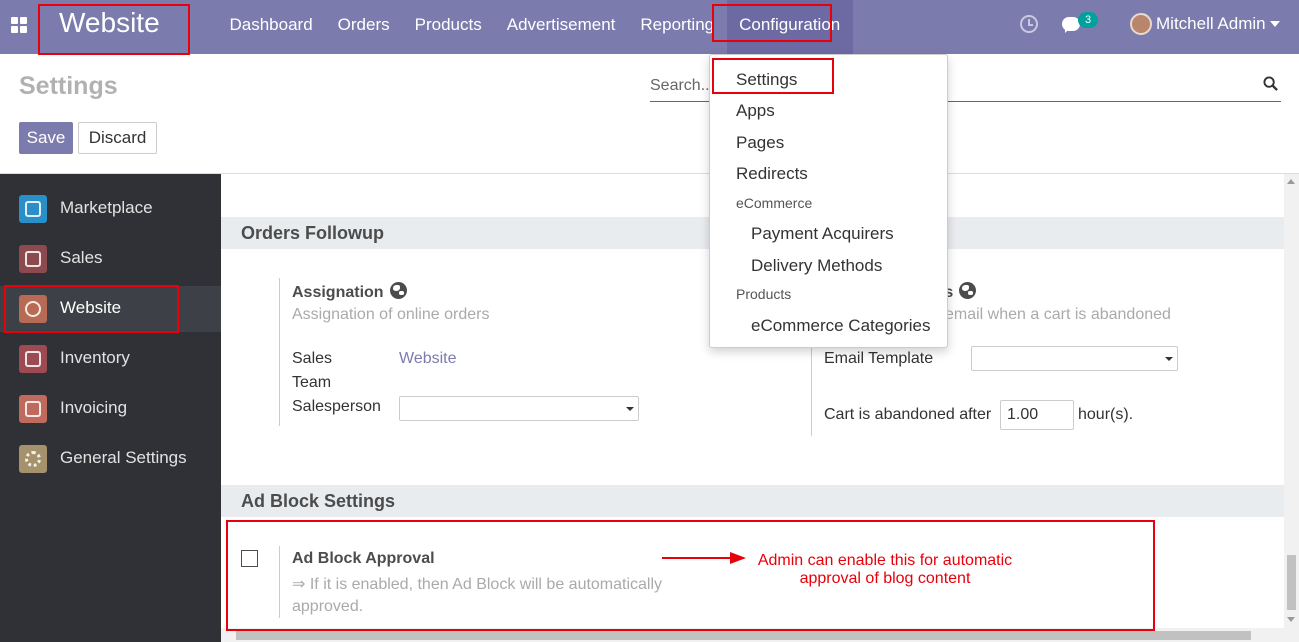 The image size is (1299, 642). I want to click on sales-team-value: Website, so click(428, 359).